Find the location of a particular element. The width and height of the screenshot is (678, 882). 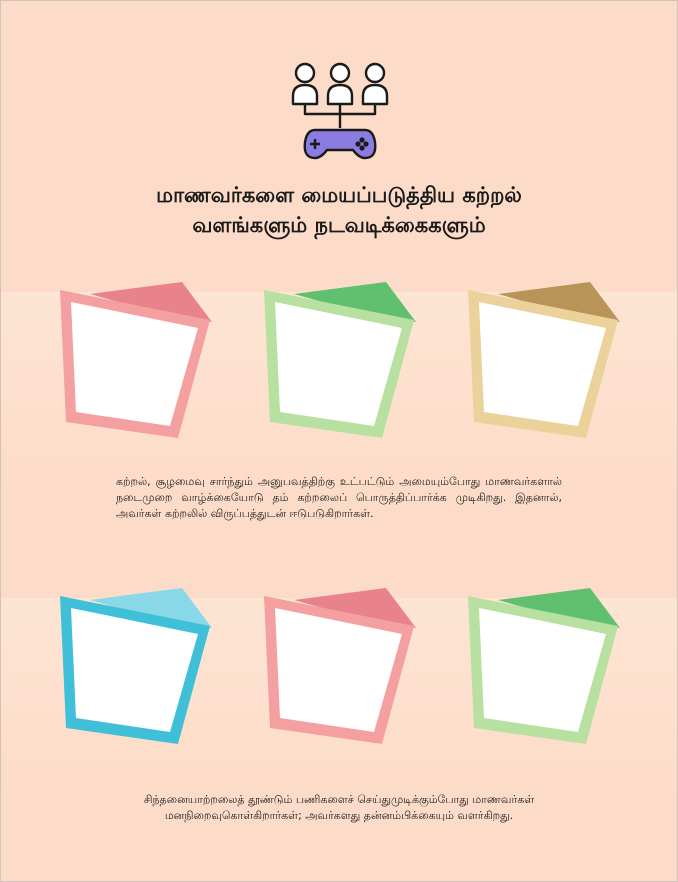

title-line-1: மாணவர்களை மையப்படுத்திய கற்றல் is located at coordinates (339, 195).